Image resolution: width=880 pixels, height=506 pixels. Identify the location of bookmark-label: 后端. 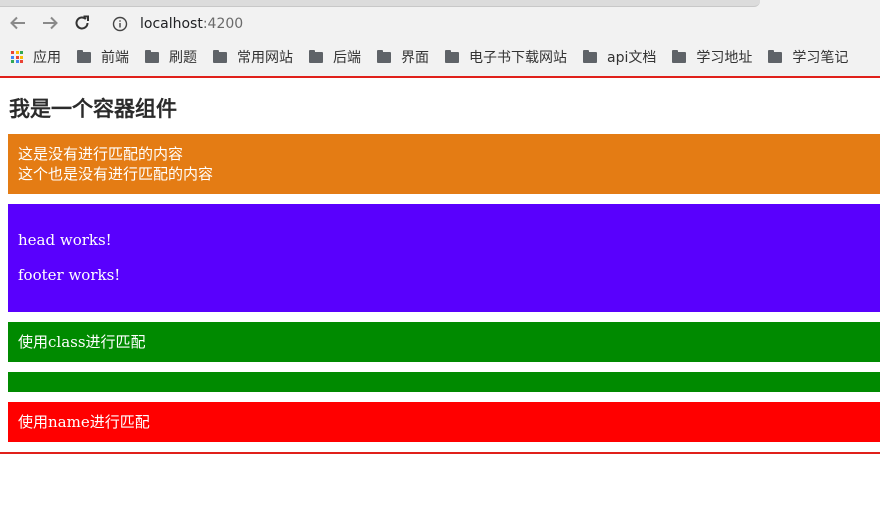
(347, 58).